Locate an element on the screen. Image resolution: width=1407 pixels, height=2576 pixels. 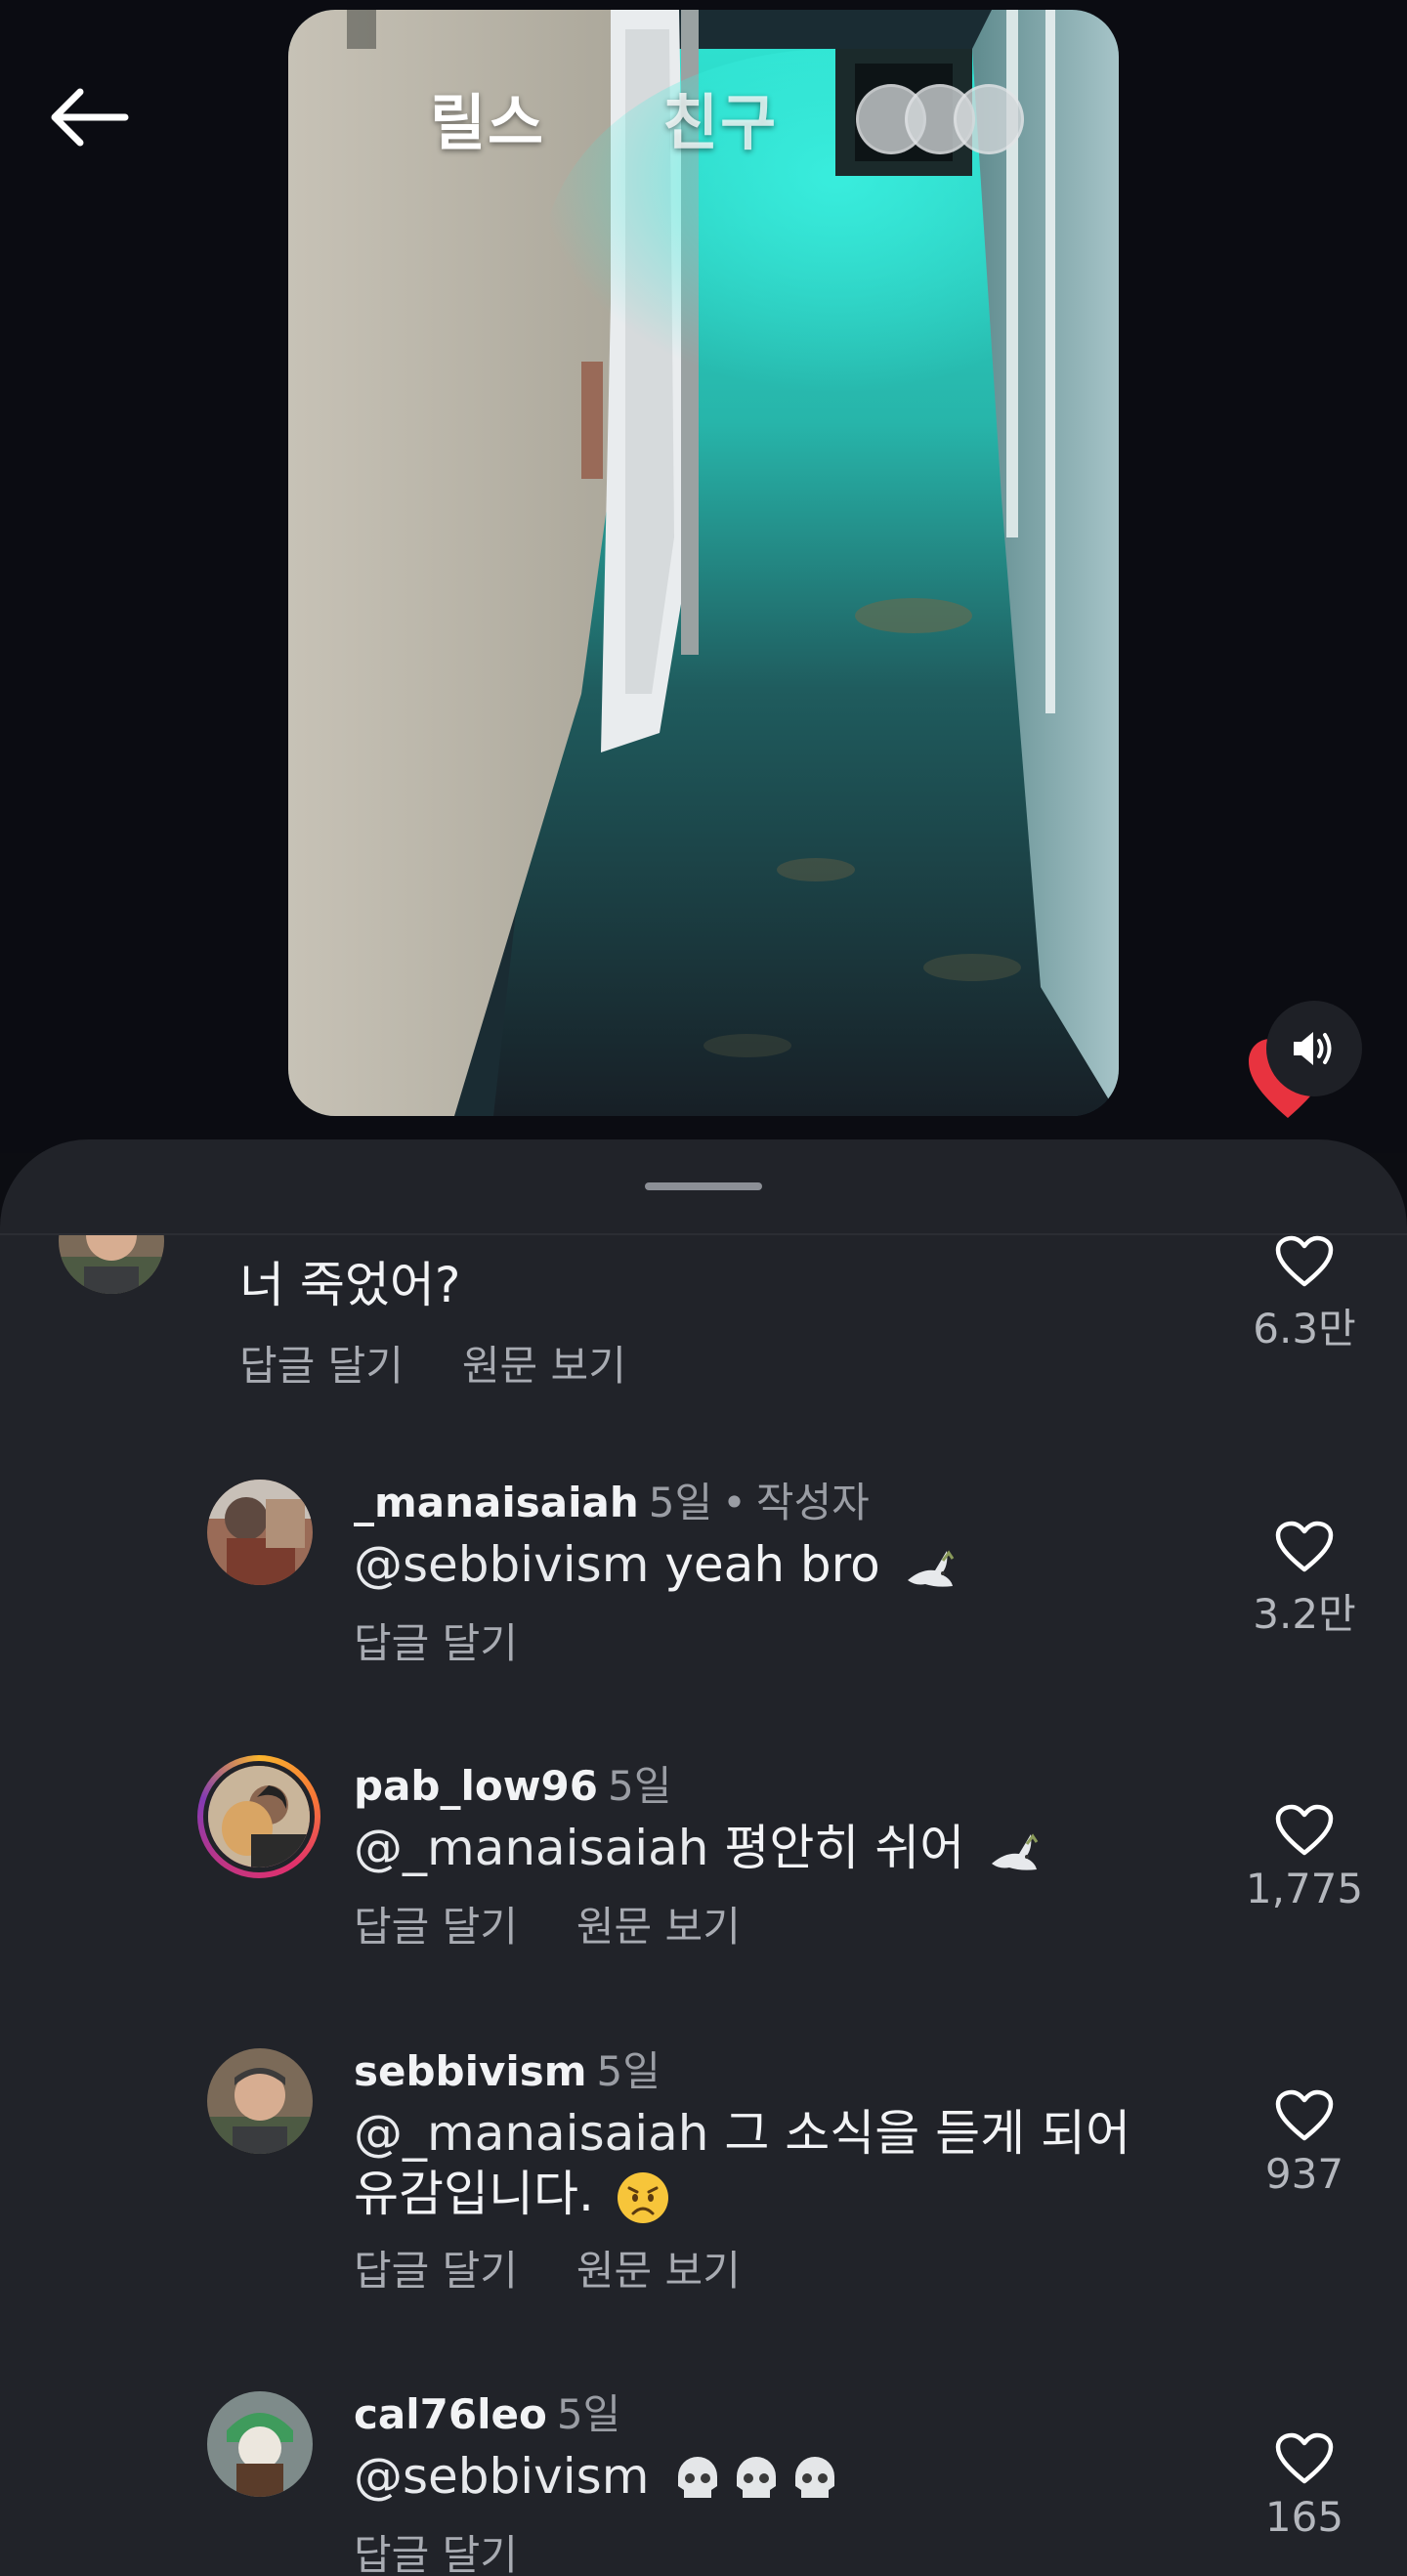
username: _manaisaiah is located at coordinates (496, 1502).